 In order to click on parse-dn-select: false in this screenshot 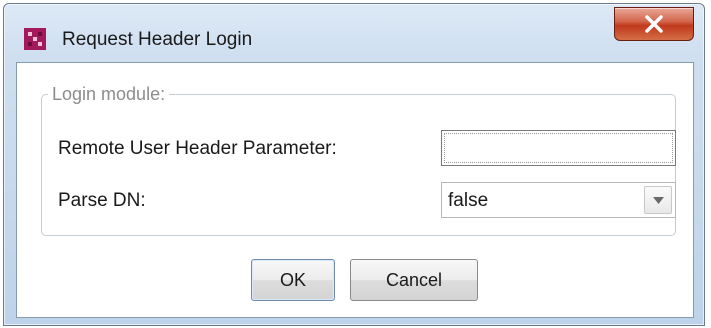, I will do `click(558, 200)`.